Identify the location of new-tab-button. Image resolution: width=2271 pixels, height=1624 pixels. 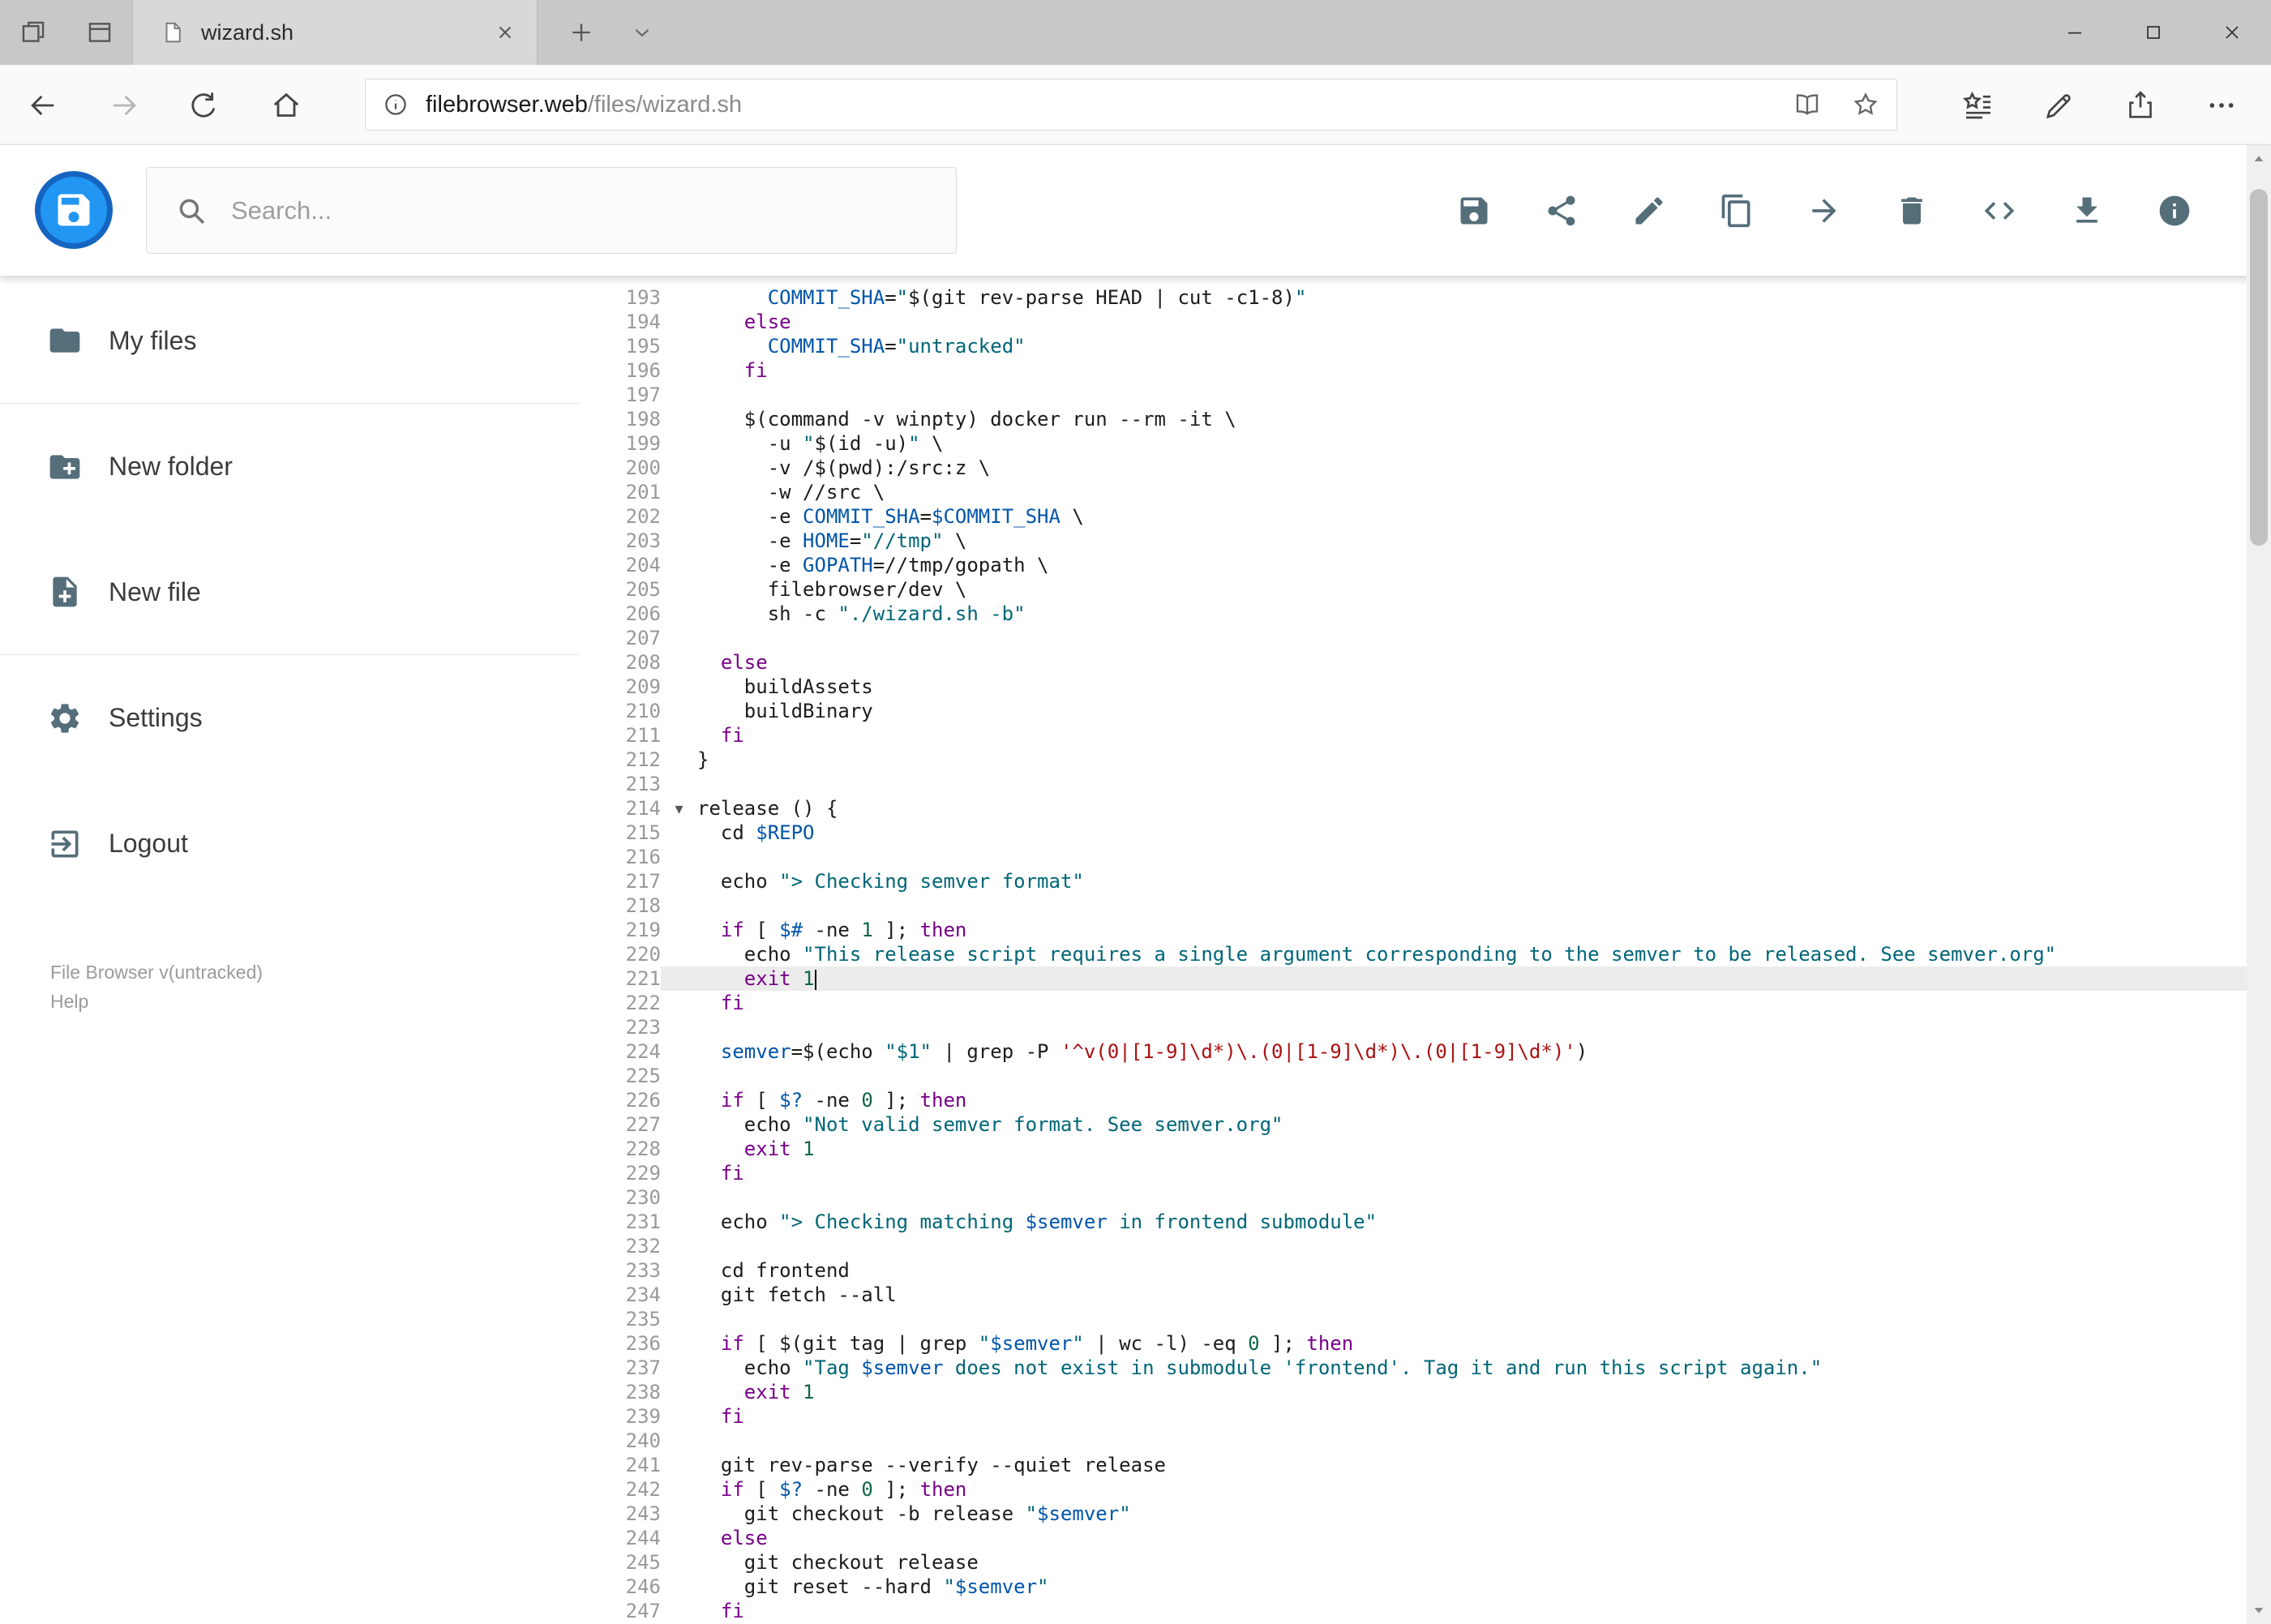
(581, 33).